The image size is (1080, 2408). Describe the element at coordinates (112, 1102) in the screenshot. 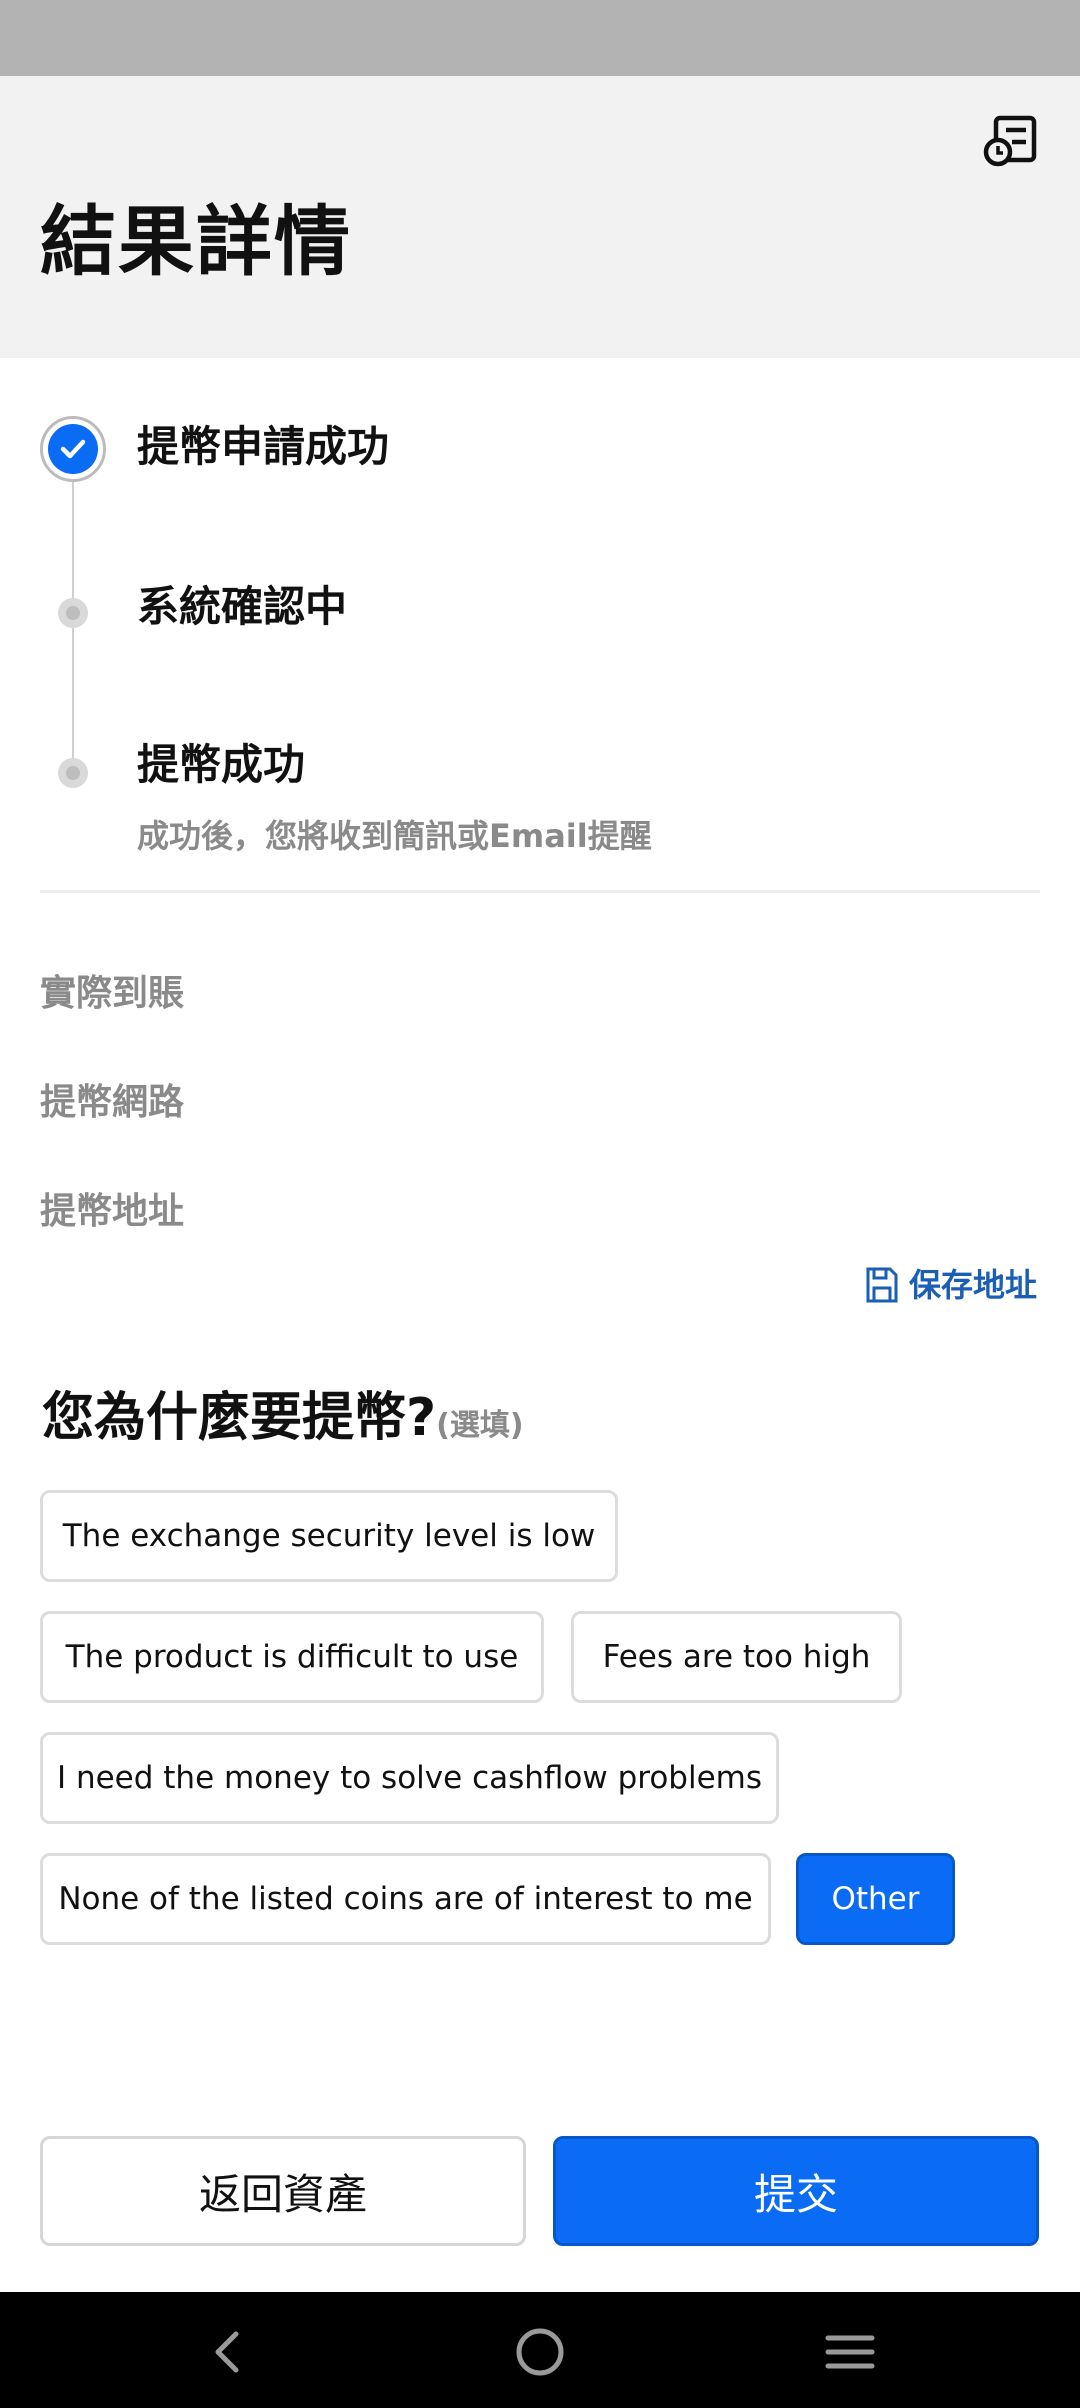

I see `network-label: 提幣網路` at that location.